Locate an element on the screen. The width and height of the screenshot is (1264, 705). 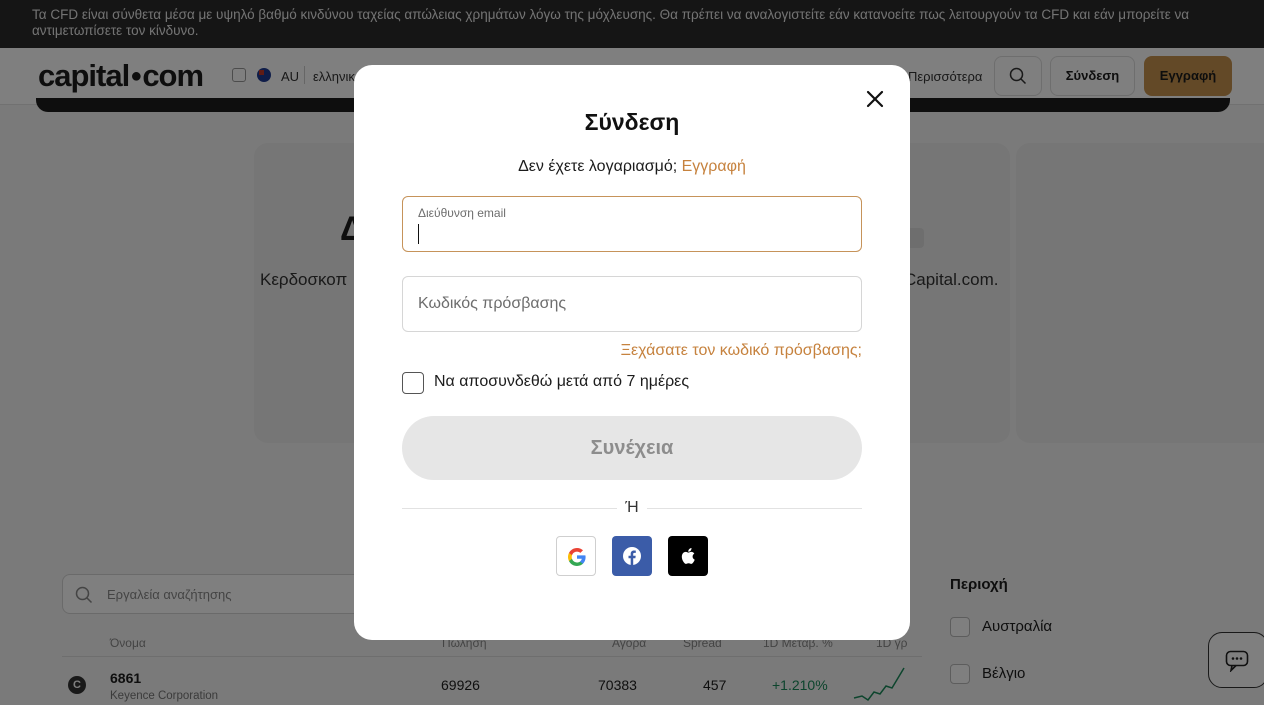
close-icon is located at coordinates (875, 99).